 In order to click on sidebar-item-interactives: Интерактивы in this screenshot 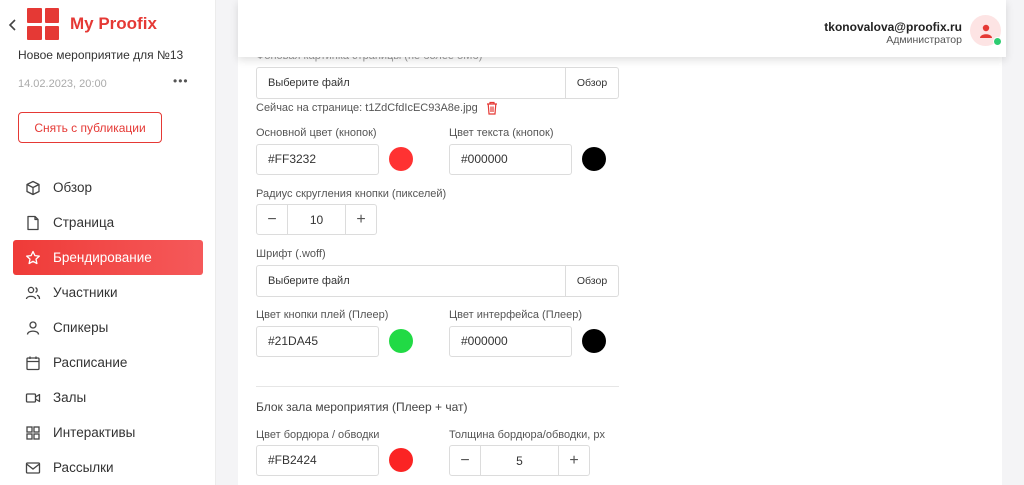, I will do `click(108, 432)`.